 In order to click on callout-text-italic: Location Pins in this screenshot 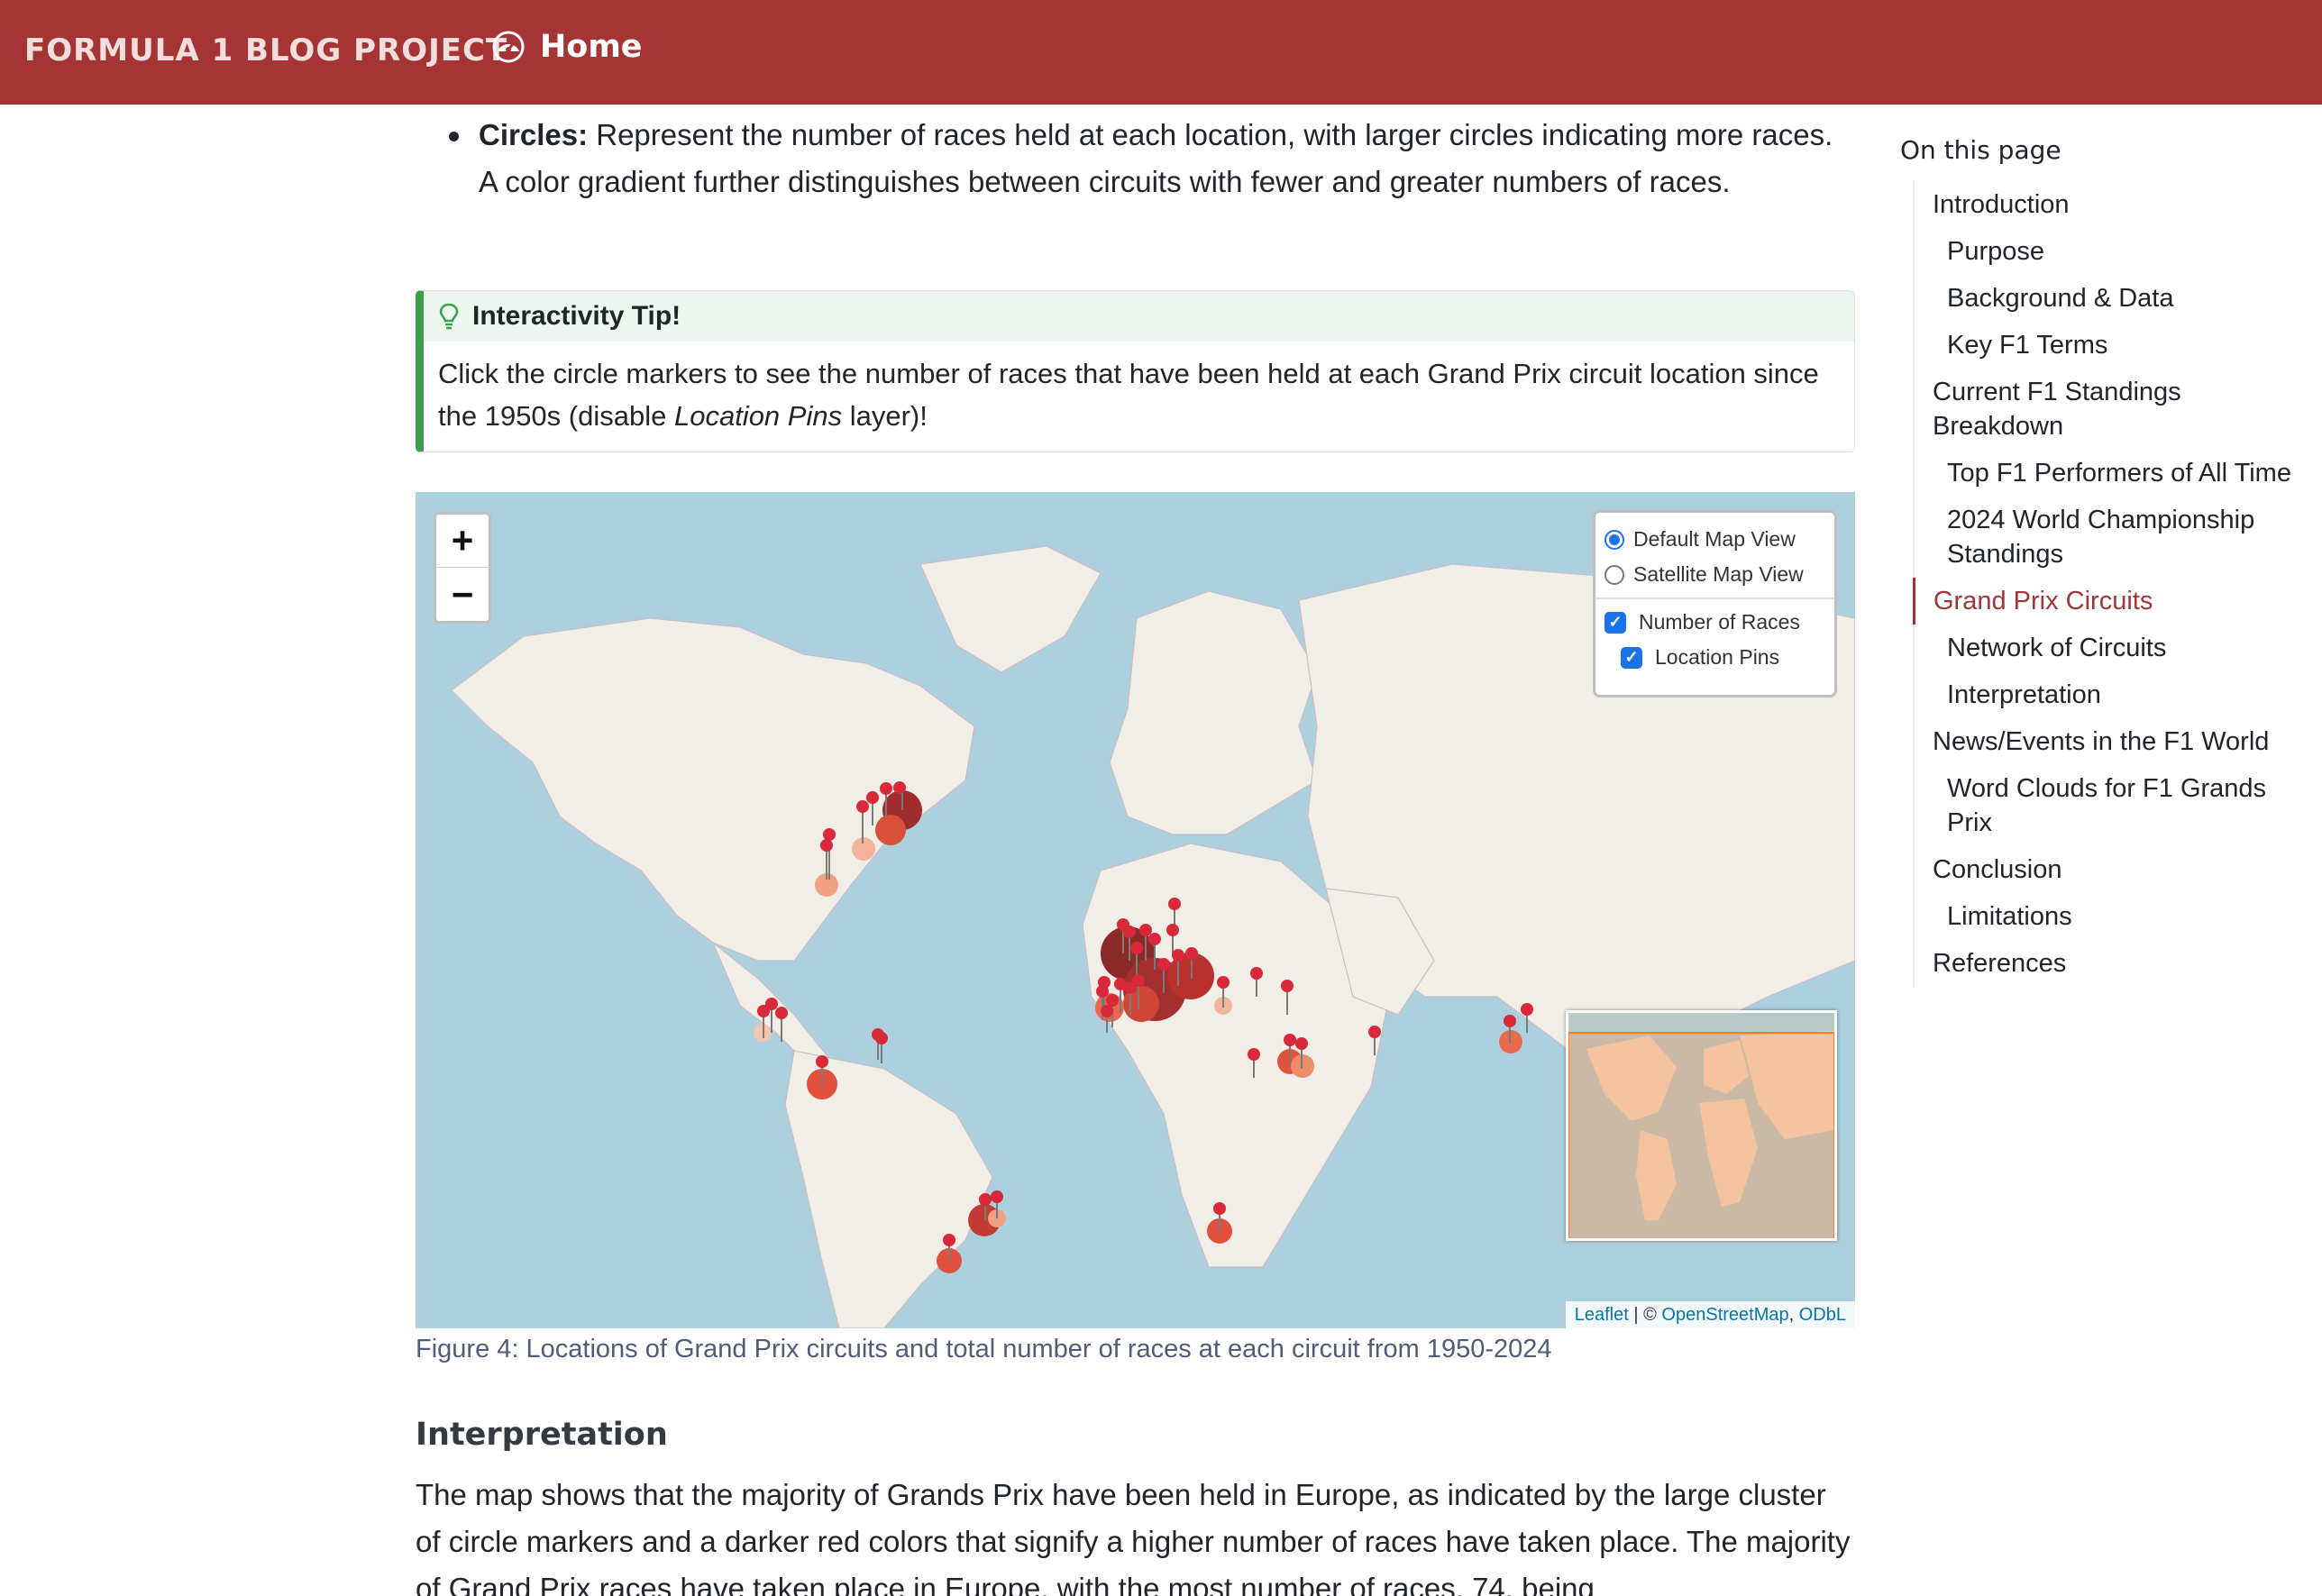, I will do `click(758, 416)`.